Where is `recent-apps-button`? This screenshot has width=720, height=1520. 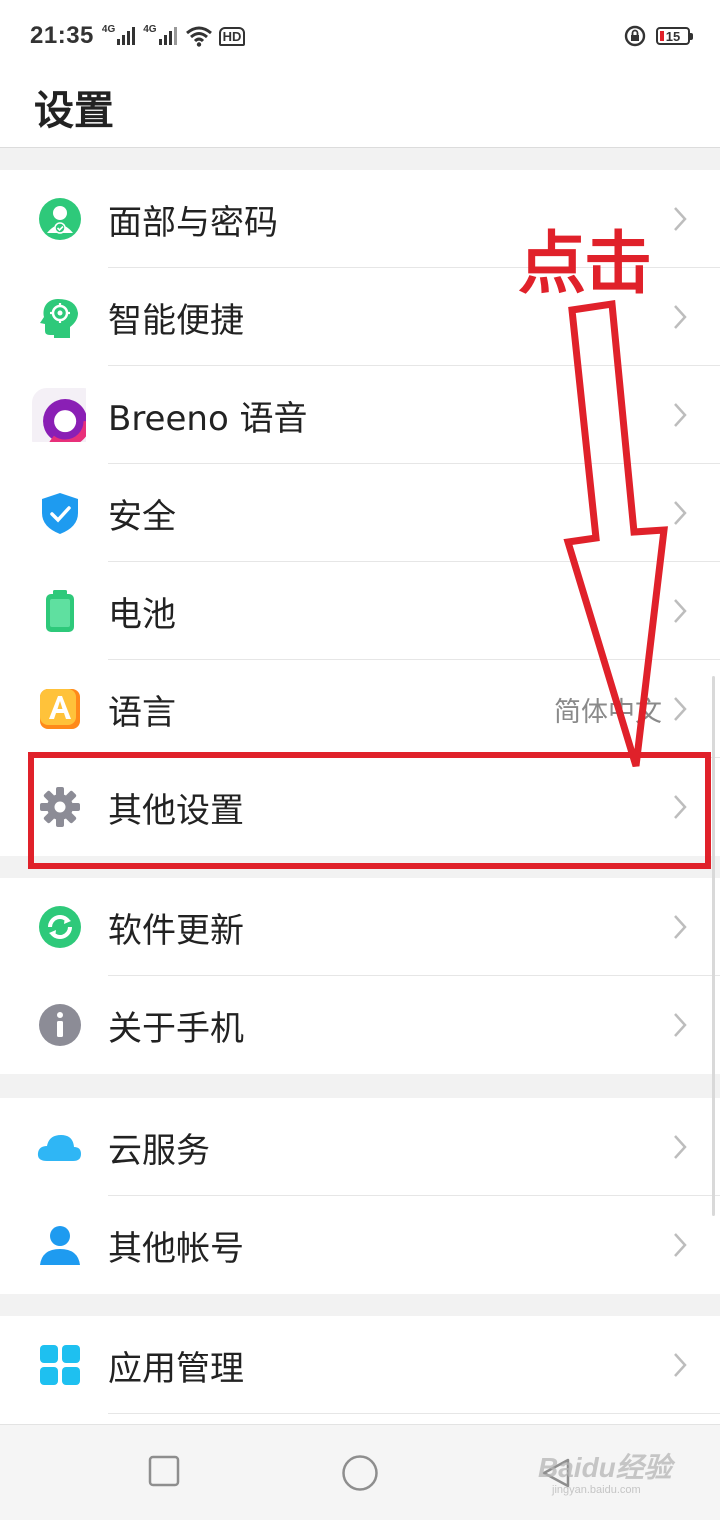 recent-apps-button is located at coordinates (164, 1471).